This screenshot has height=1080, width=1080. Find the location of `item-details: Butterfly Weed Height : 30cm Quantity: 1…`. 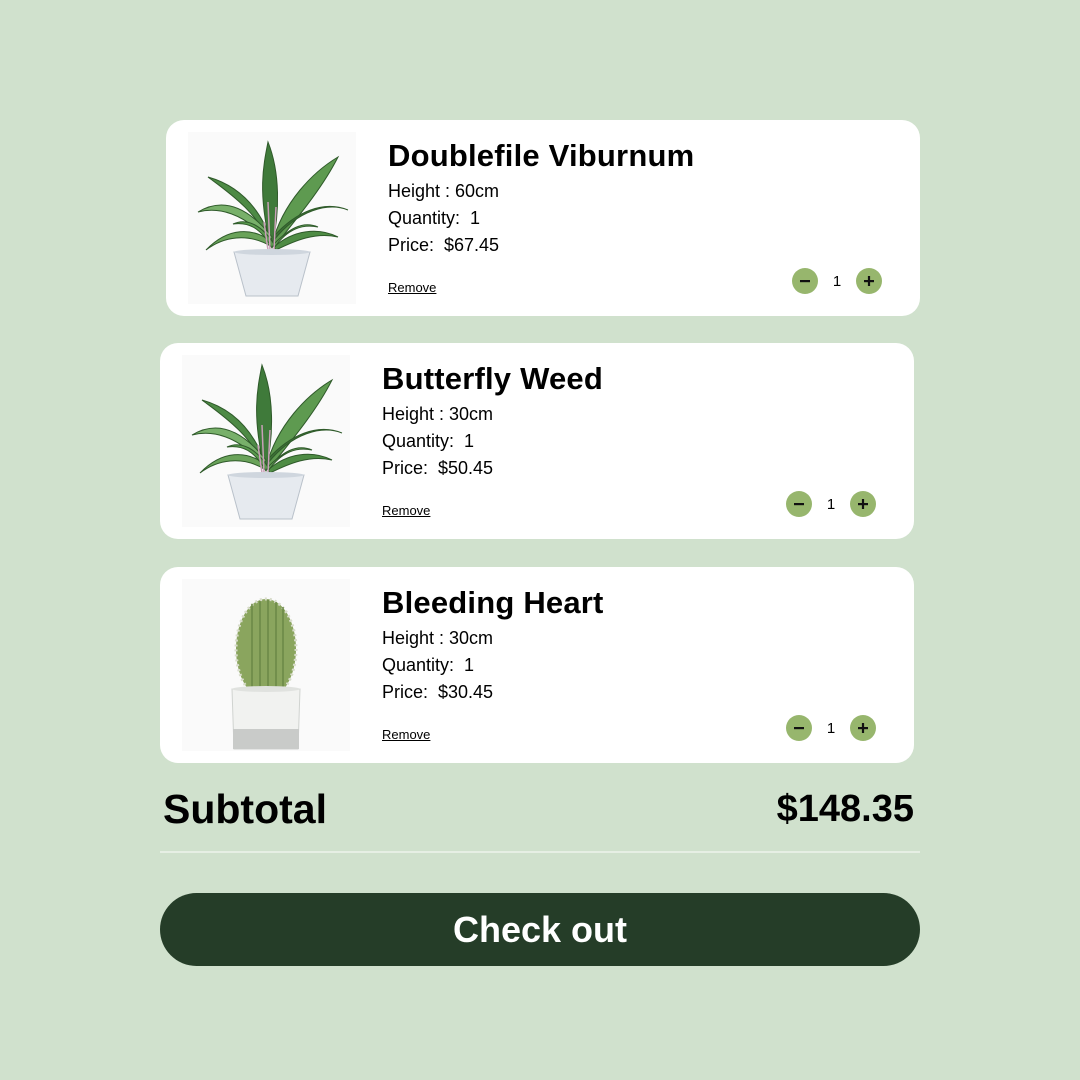

item-details: Butterfly Weed Height : 30cm Quantity: 1… is located at coordinates (492, 421).